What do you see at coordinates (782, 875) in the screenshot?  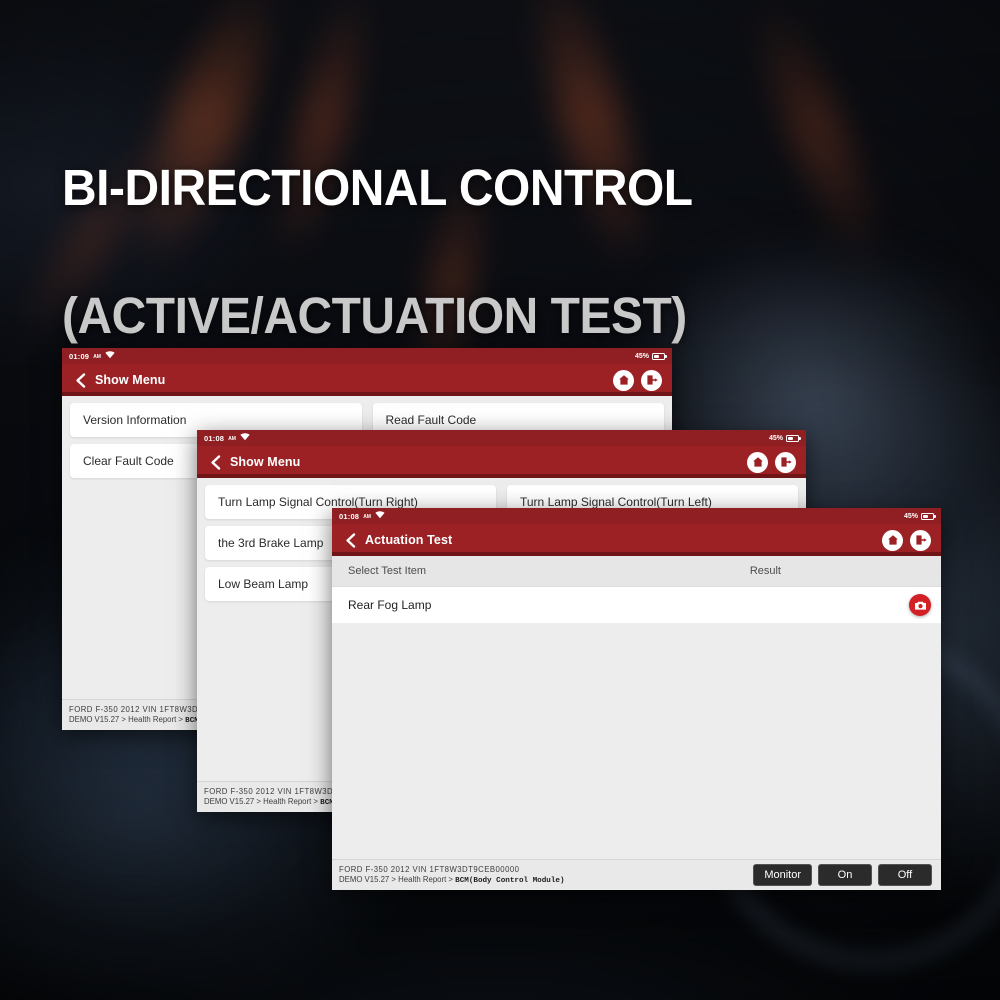 I see `monitor-button: Monitor` at bounding box center [782, 875].